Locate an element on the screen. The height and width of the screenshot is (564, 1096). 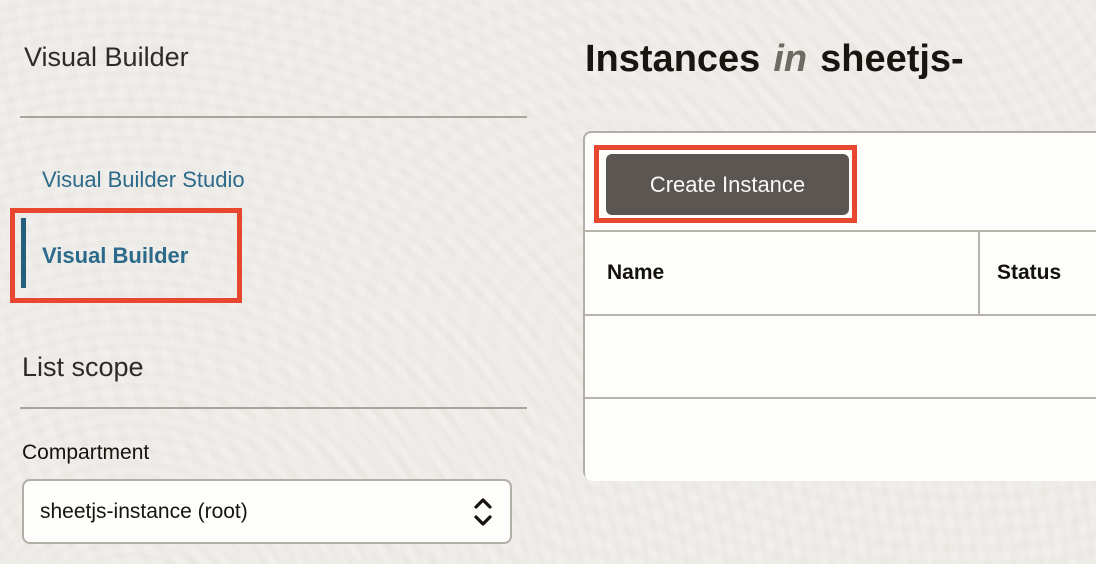
sidebar-item-visual-builder-studio: Visual Builder Studio is located at coordinates (143, 180).